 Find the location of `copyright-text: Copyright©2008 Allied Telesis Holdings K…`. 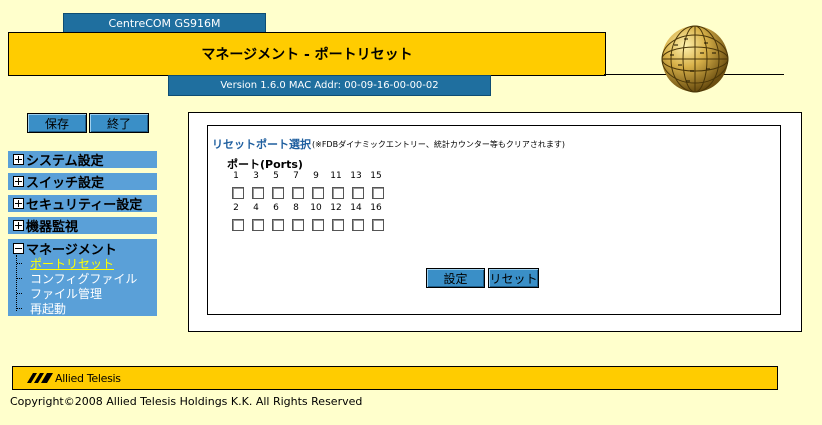

copyright-text: Copyright©2008 Allied Telesis Holdings K… is located at coordinates (186, 401).